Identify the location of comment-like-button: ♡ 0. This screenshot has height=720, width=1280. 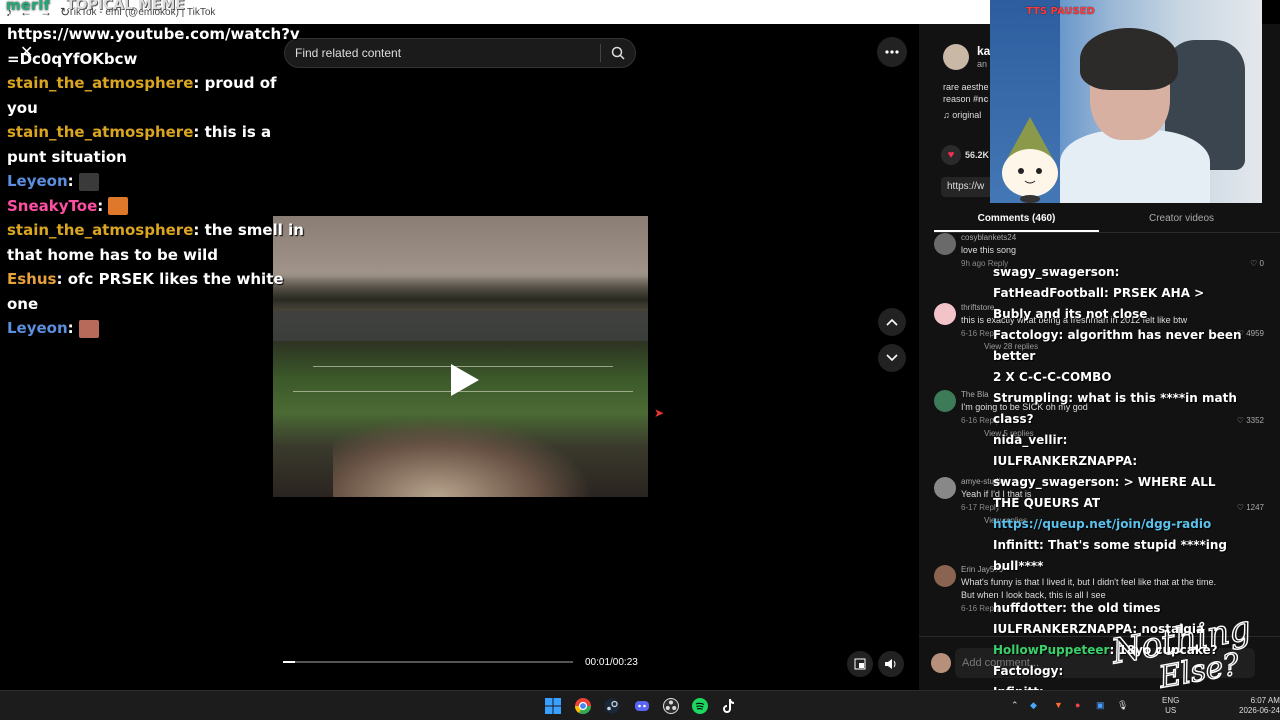
(1257, 263).